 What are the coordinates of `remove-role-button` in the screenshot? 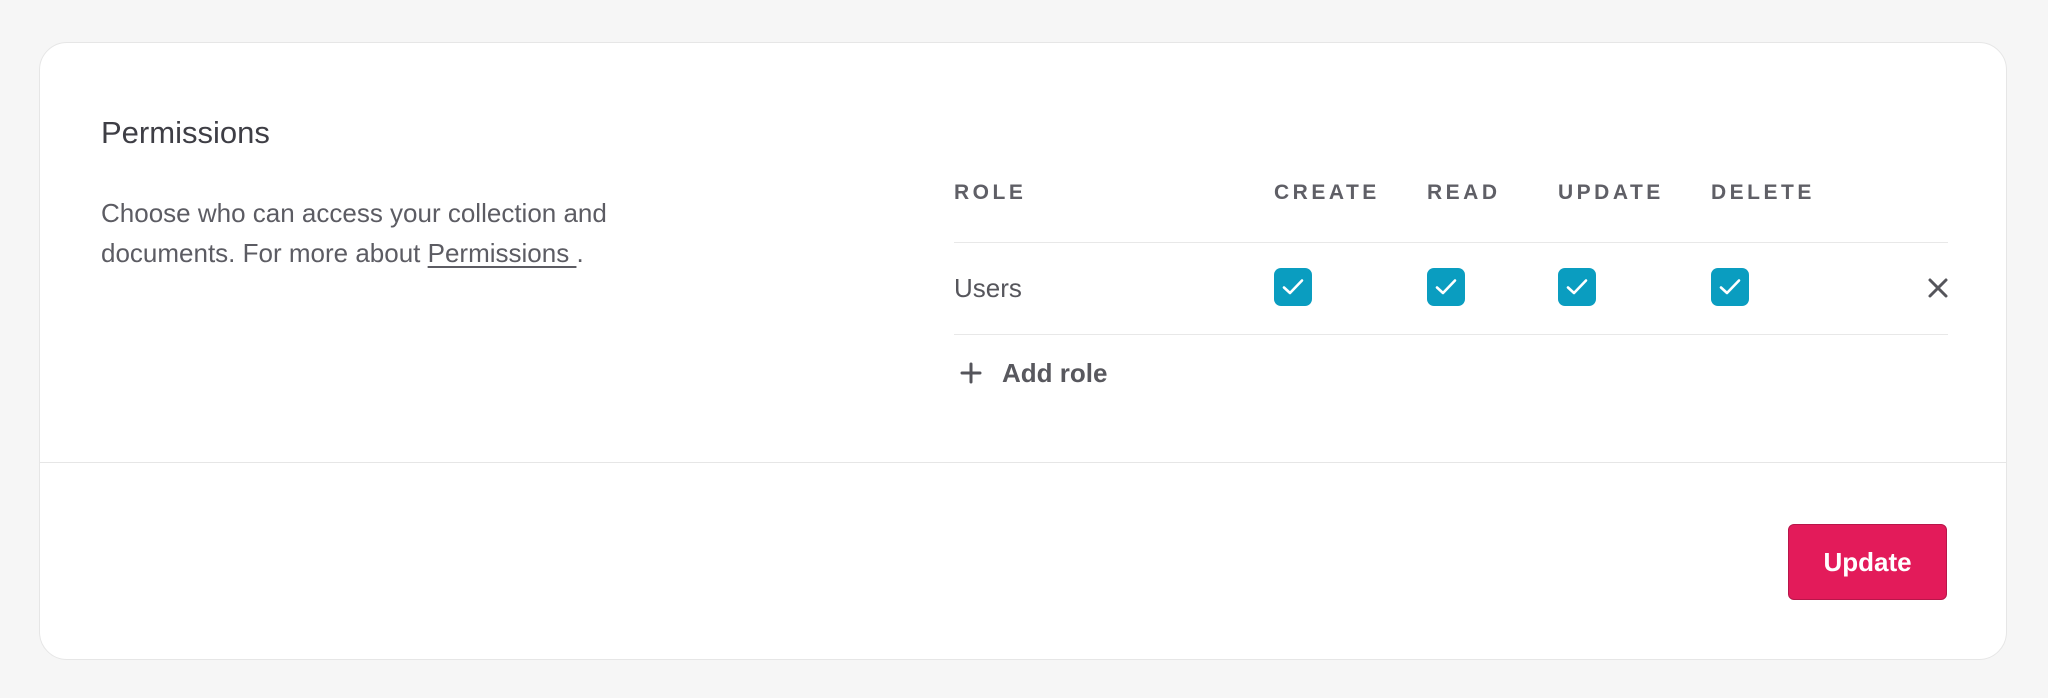 It's located at (1938, 288).